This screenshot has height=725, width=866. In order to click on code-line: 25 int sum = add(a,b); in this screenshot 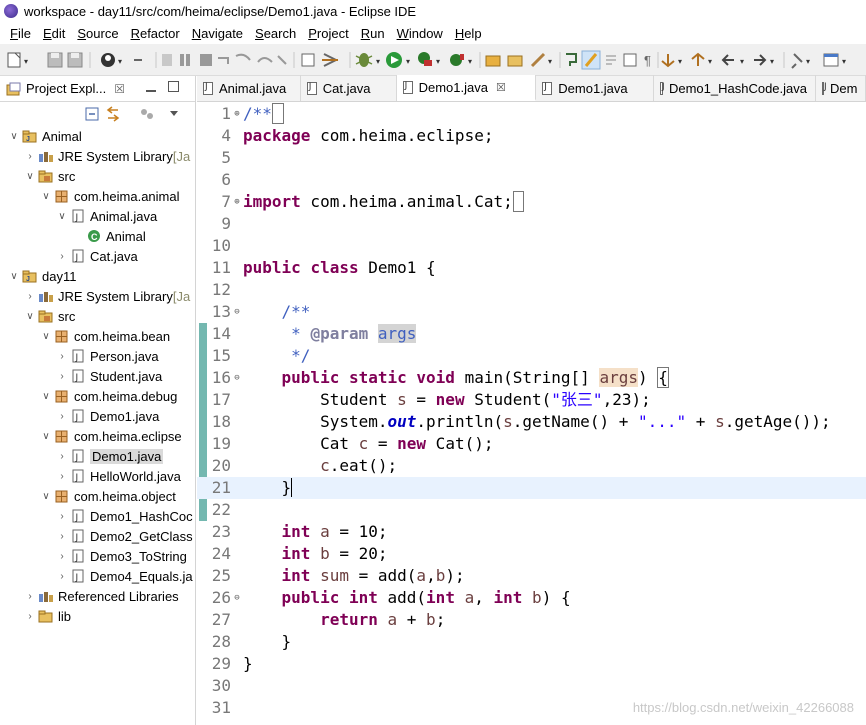, I will do `click(531, 576)`.